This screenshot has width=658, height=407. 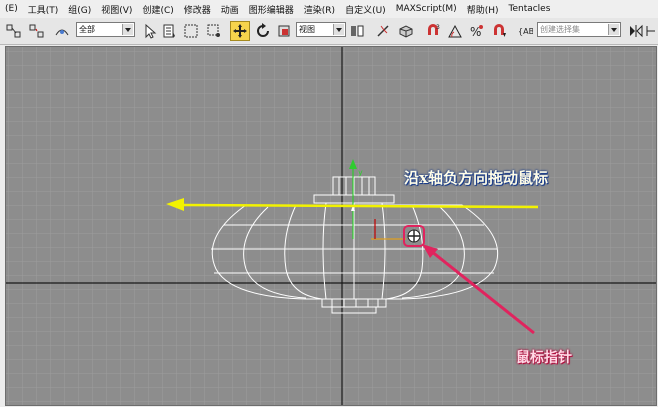 What do you see at coordinates (116, 9) in the screenshot?
I see `menu-item: 视图(V)` at bounding box center [116, 9].